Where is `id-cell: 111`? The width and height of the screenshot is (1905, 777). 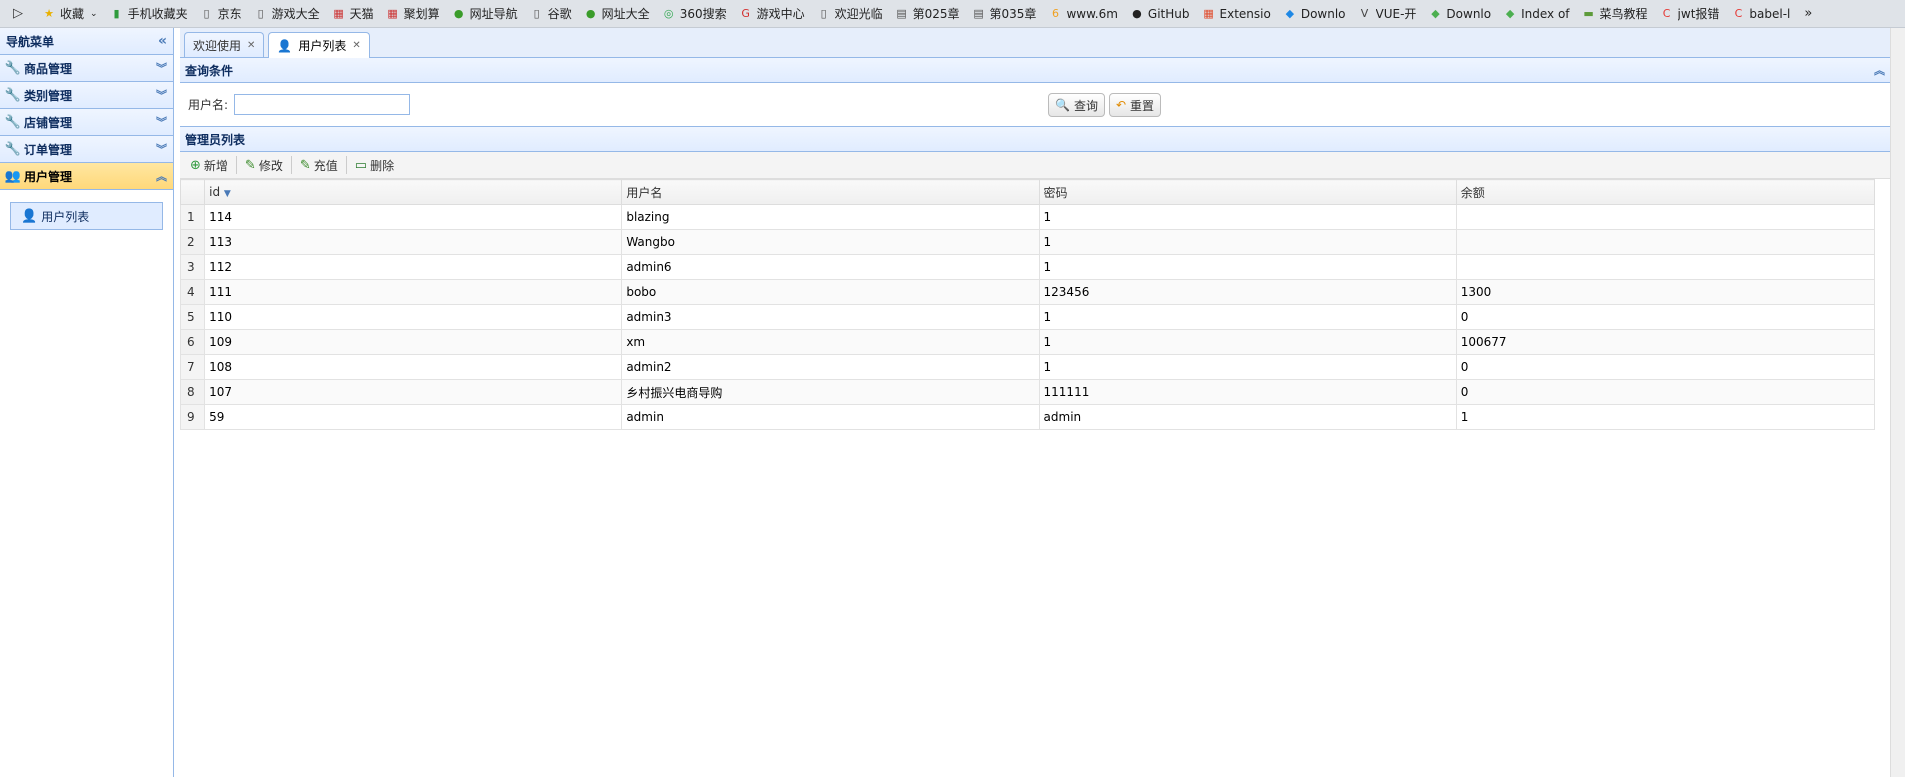 id-cell: 111 is located at coordinates (413, 292).